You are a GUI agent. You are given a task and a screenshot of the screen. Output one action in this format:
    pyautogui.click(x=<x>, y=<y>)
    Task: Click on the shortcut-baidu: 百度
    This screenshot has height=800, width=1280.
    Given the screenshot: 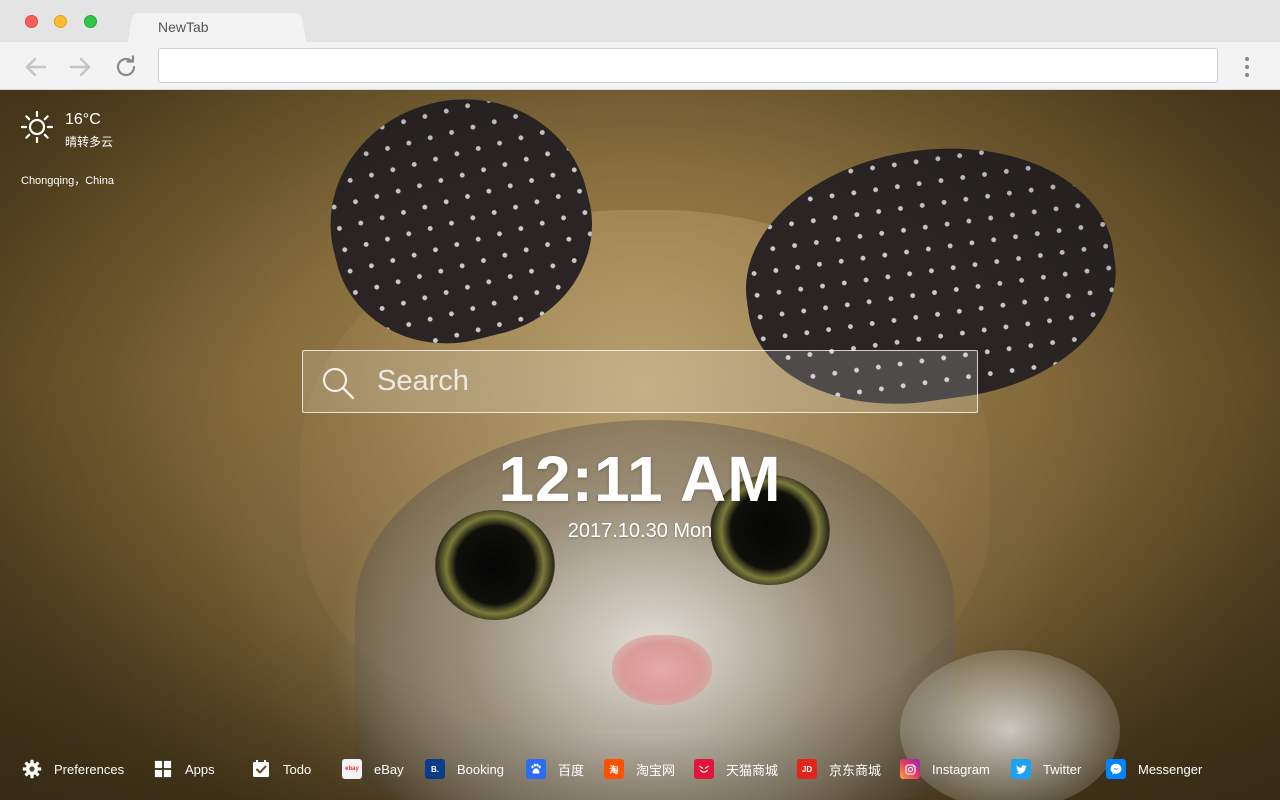 What is the action you would take?
    pyautogui.click(x=555, y=769)
    